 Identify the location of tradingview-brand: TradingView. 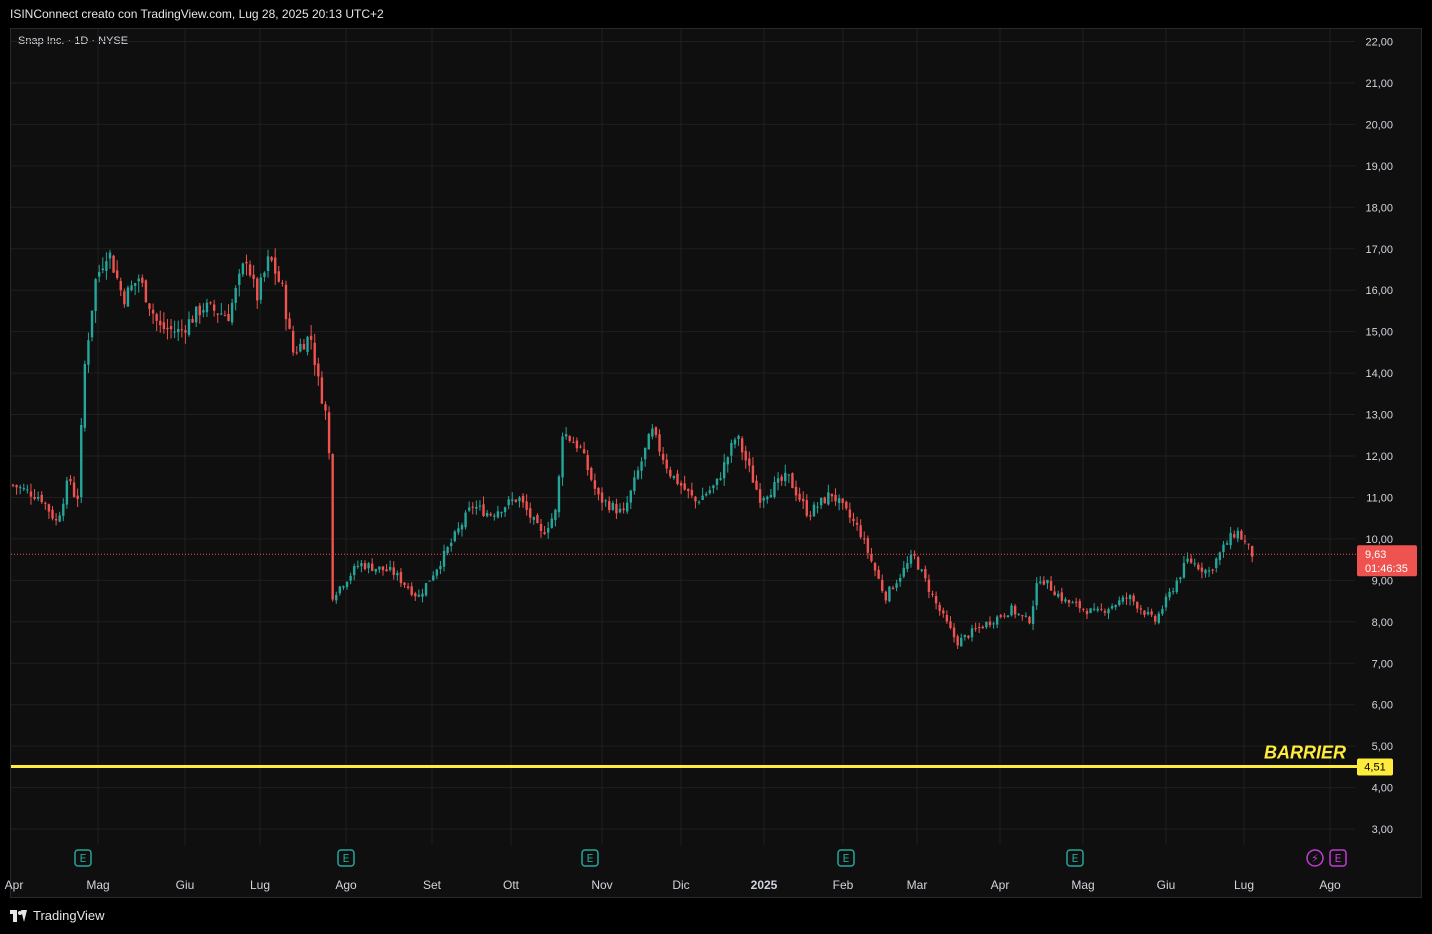
(57, 915).